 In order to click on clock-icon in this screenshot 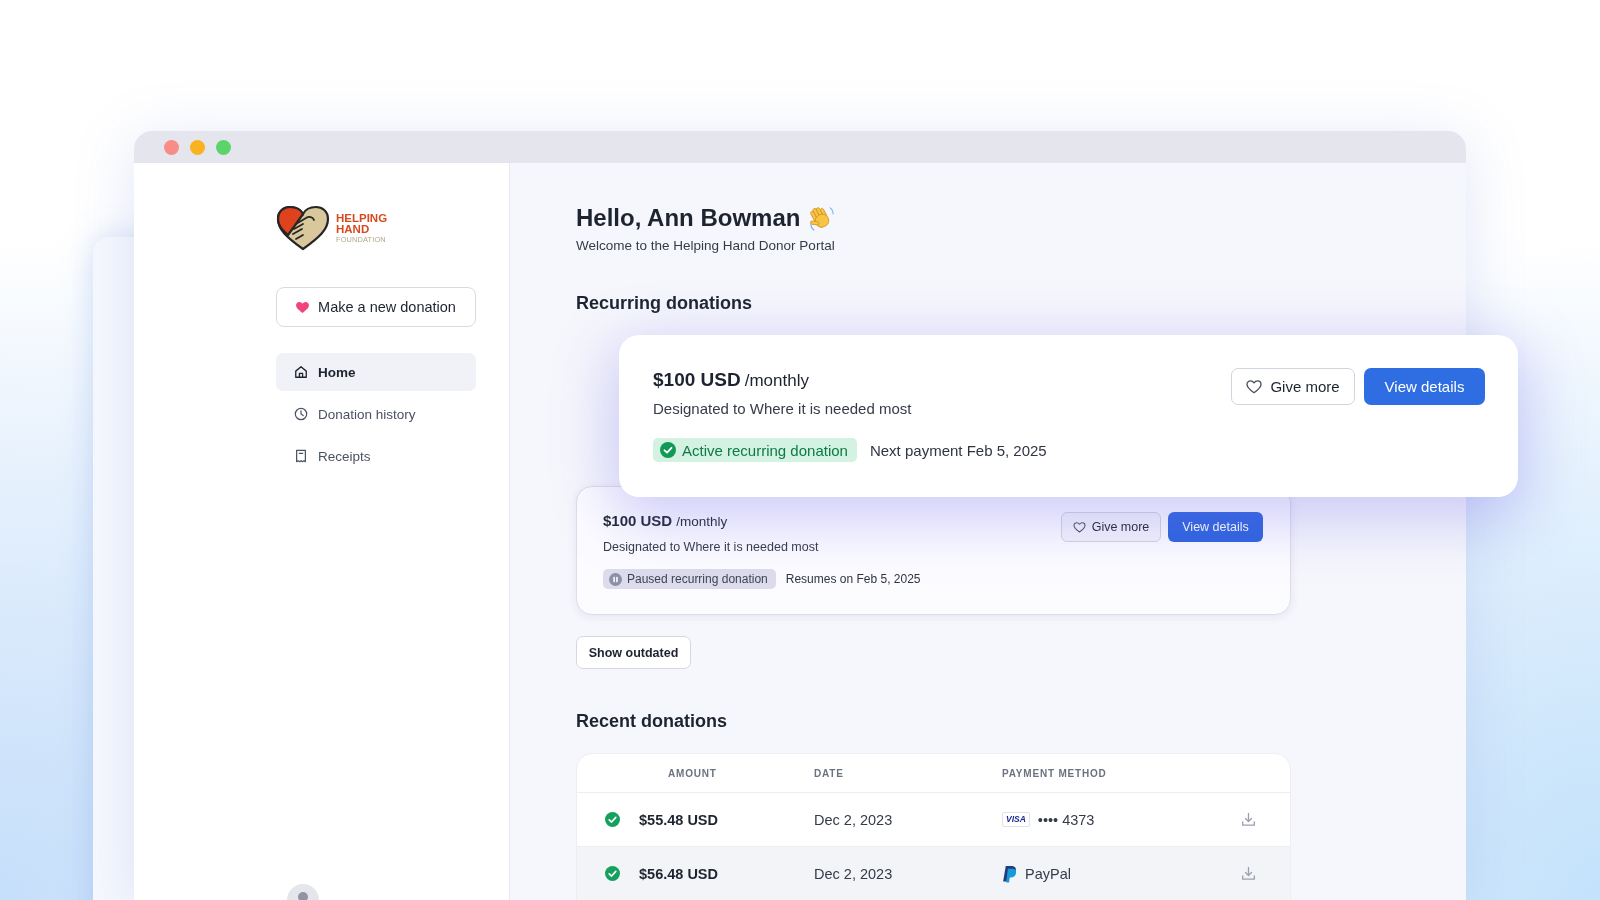, I will do `click(301, 414)`.